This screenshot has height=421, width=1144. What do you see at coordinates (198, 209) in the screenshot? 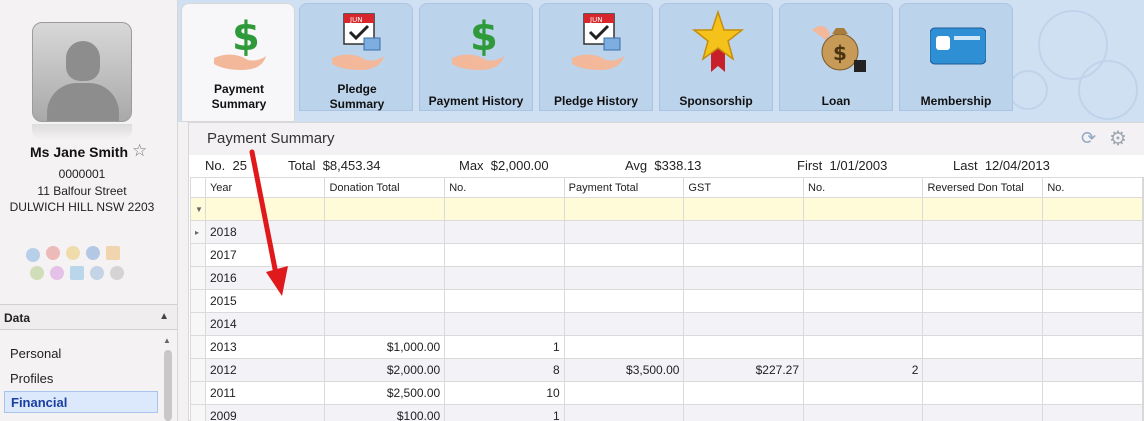
I see `filter-icon: ▼` at bounding box center [198, 209].